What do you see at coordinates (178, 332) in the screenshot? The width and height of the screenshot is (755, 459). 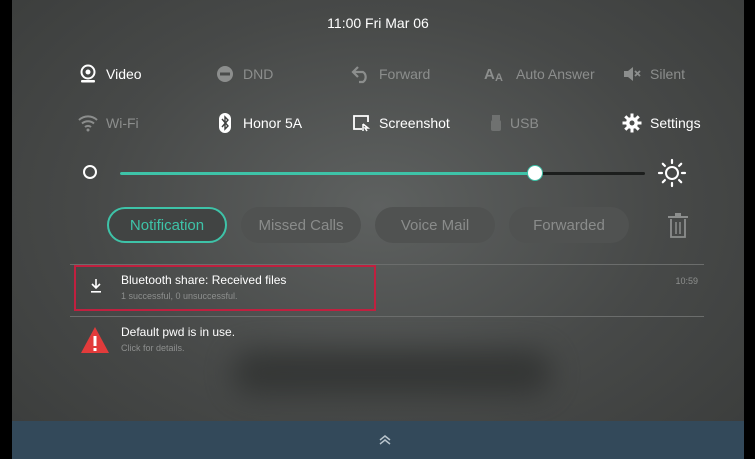 I see `notification-title: Default pwd is in use.` at bounding box center [178, 332].